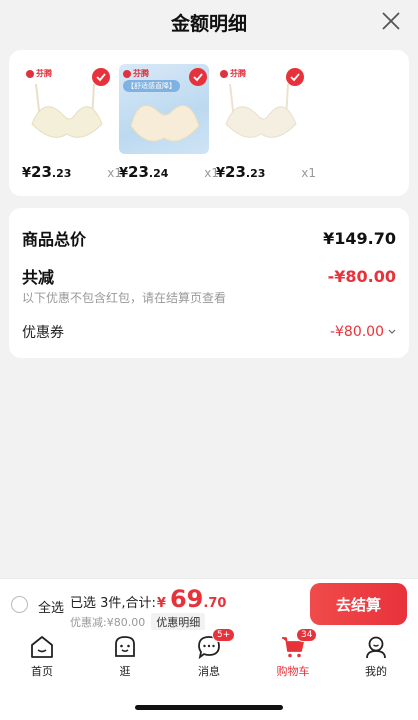  Describe the element at coordinates (209, 671) in the screenshot. I see `tab-label: 消息` at that location.